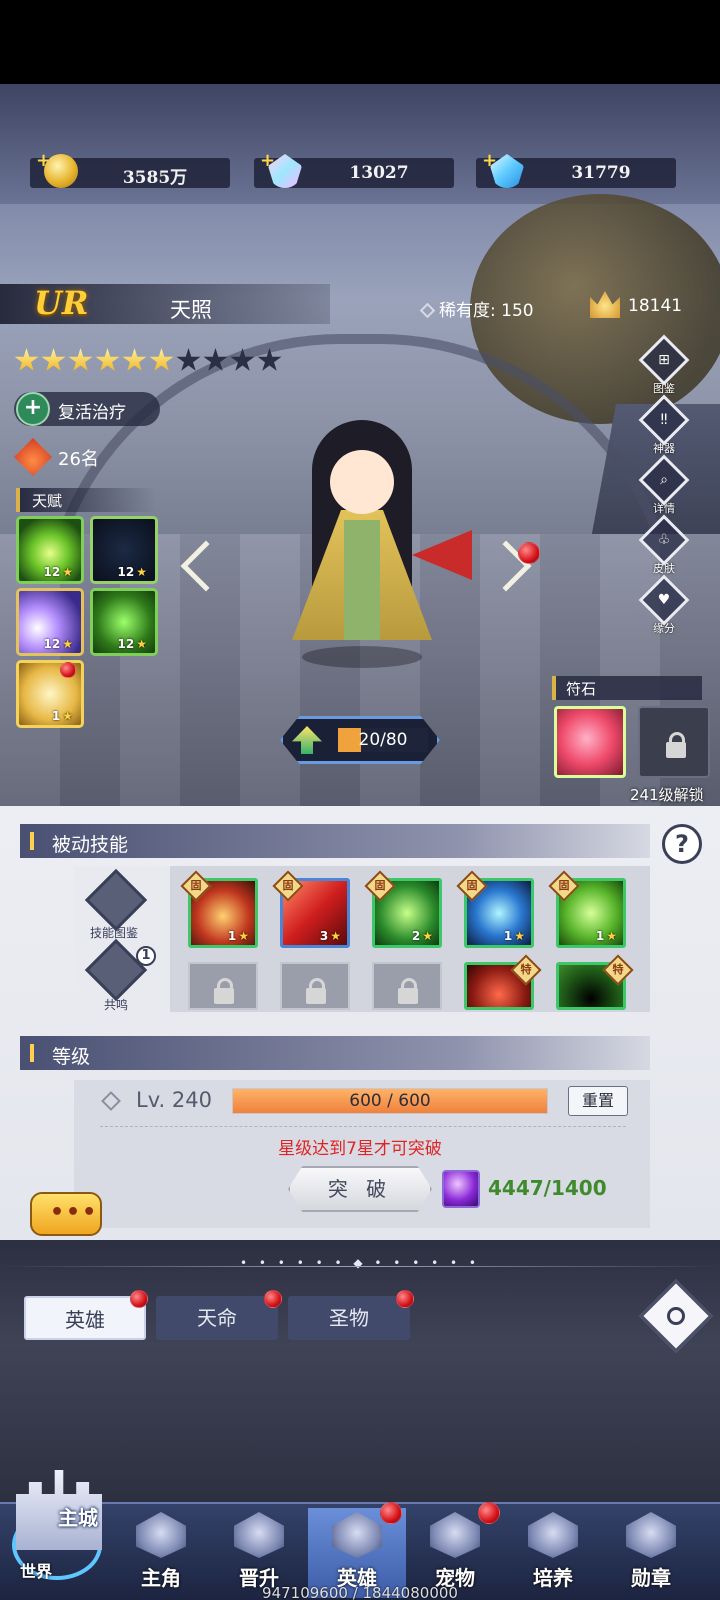 This screenshot has height=1600, width=720. What do you see at coordinates (116, 1005) in the screenshot?
I see `resonance-label: 共鸣` at bounding box center [116, 1005].